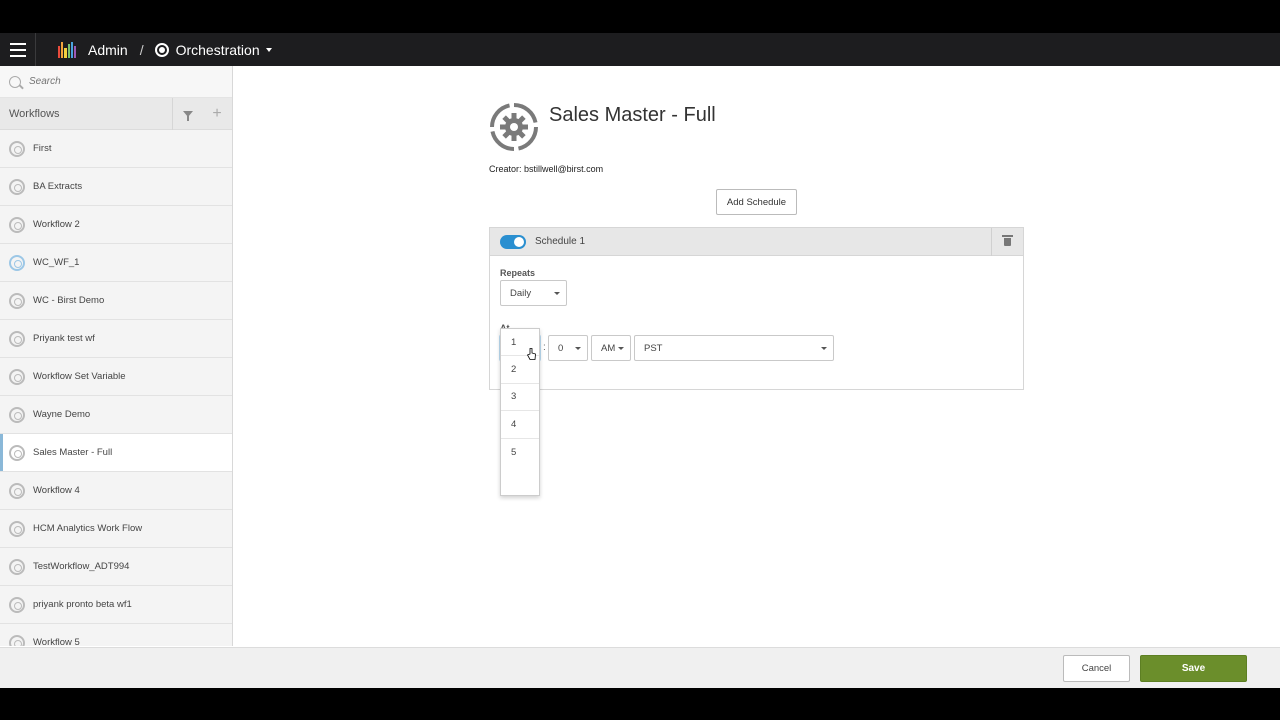 The image size is (1280, 720). I want to click on add-workflow-button: +, so click(217, 114).